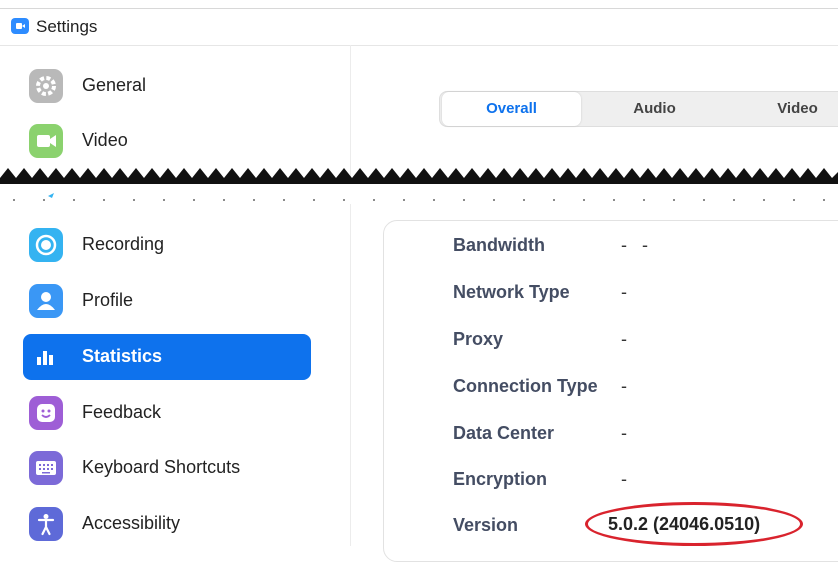  I want to click on sidebar-item-label: Accessibility, so click(131, 523).